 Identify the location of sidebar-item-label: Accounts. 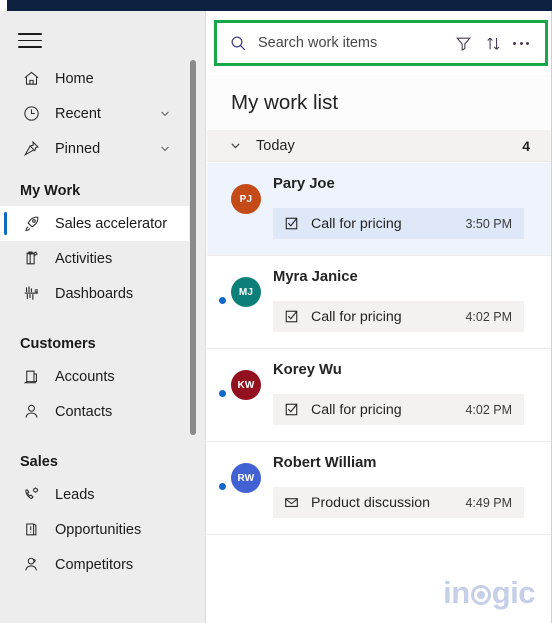
(85, 376).